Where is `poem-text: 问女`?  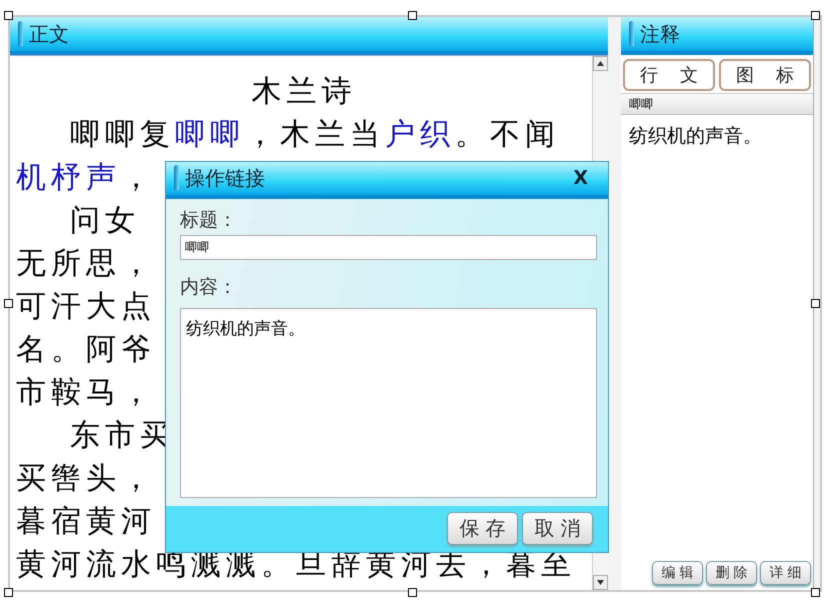
poem-text: 问女 is located at coordinates (105, 220).